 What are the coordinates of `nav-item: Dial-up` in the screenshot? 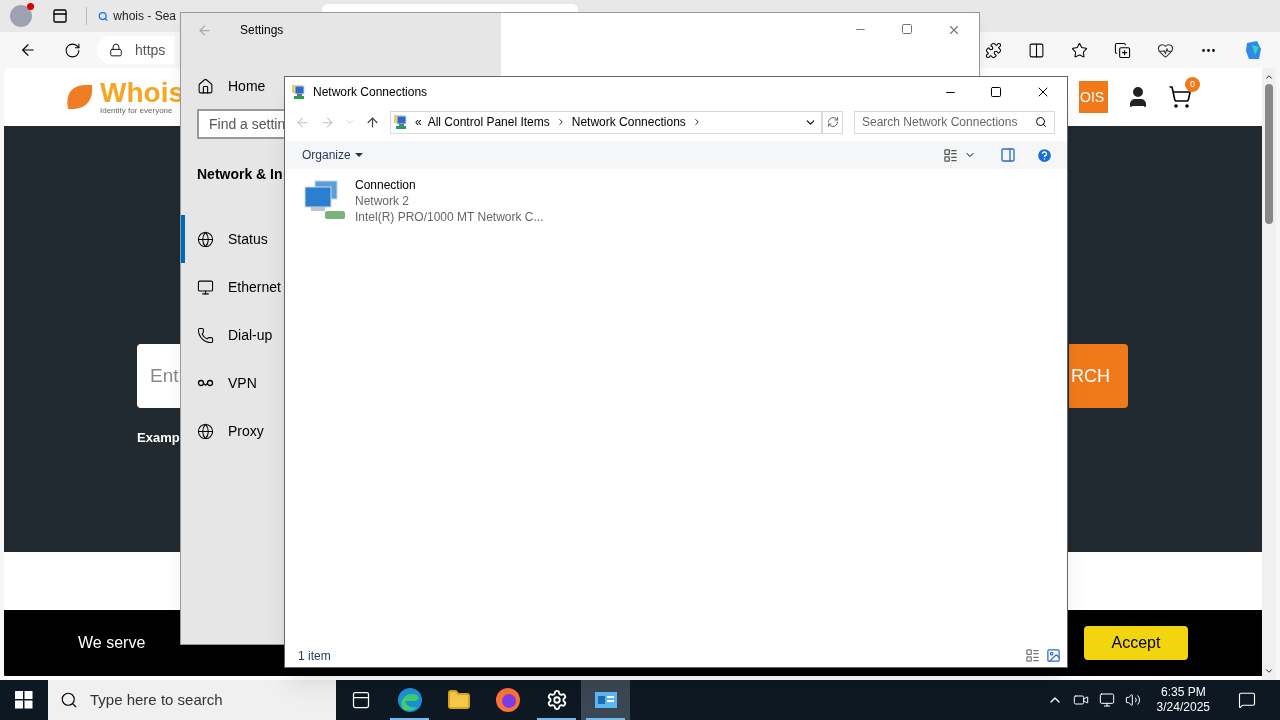 It's located at (231, 335).